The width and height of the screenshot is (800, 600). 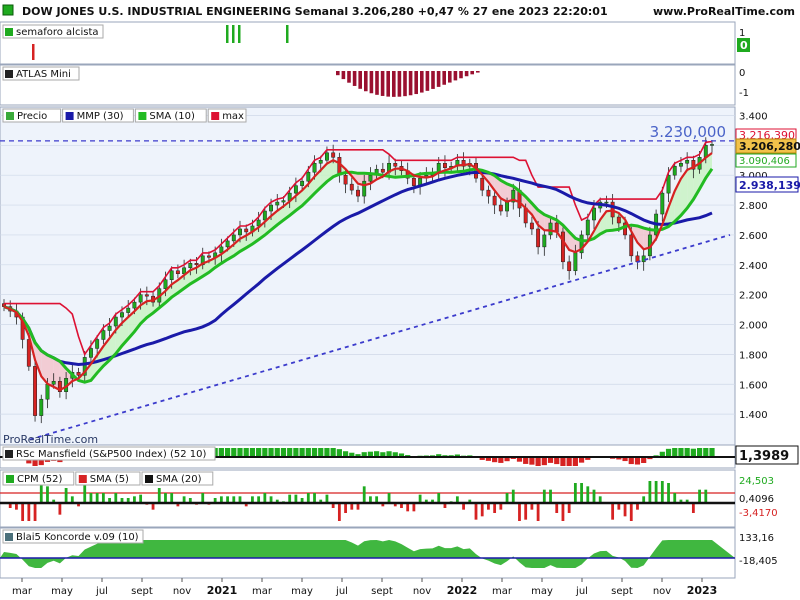 I want to click on candle-icon, so click(x=8, y=10).